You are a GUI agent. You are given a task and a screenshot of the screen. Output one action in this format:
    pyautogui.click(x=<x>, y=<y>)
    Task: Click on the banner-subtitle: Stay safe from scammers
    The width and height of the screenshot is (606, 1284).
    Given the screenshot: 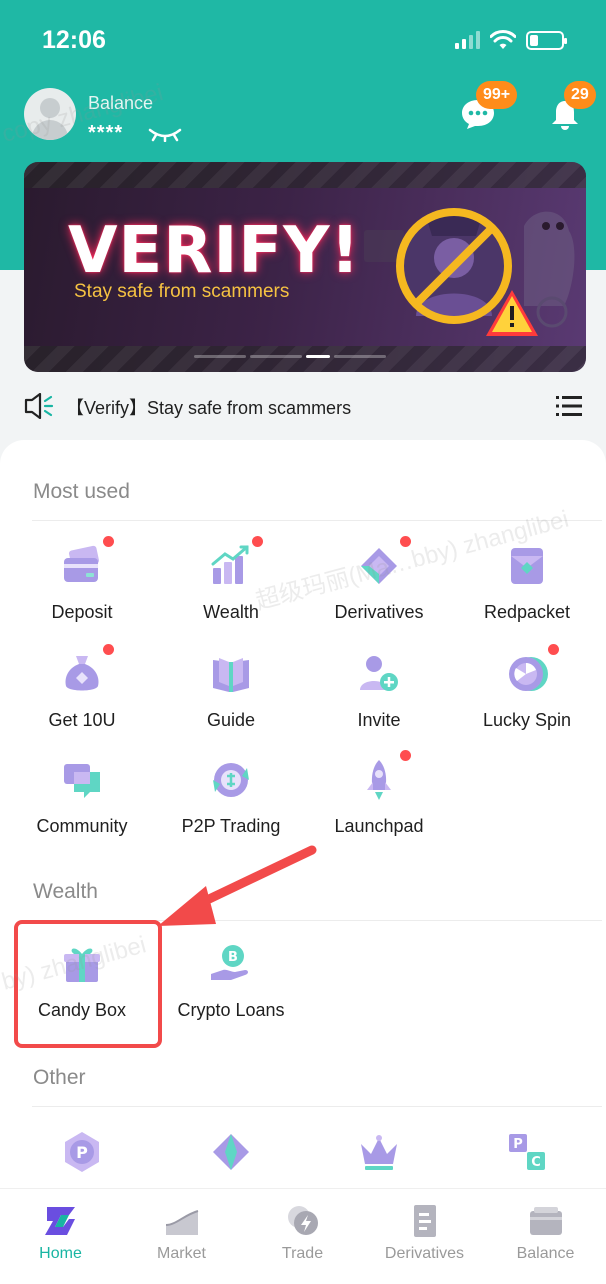 What is the action you would take?
    pyautogui.click(x=182, y=291)
    